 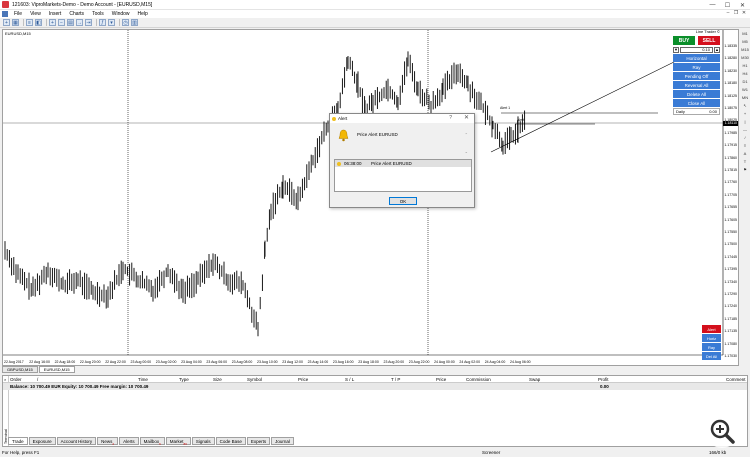 What do you see at coordinates (88, 22) in the screenshot?
I see `autoscroll-icon: ⇥` at bounding box center [88, 22].